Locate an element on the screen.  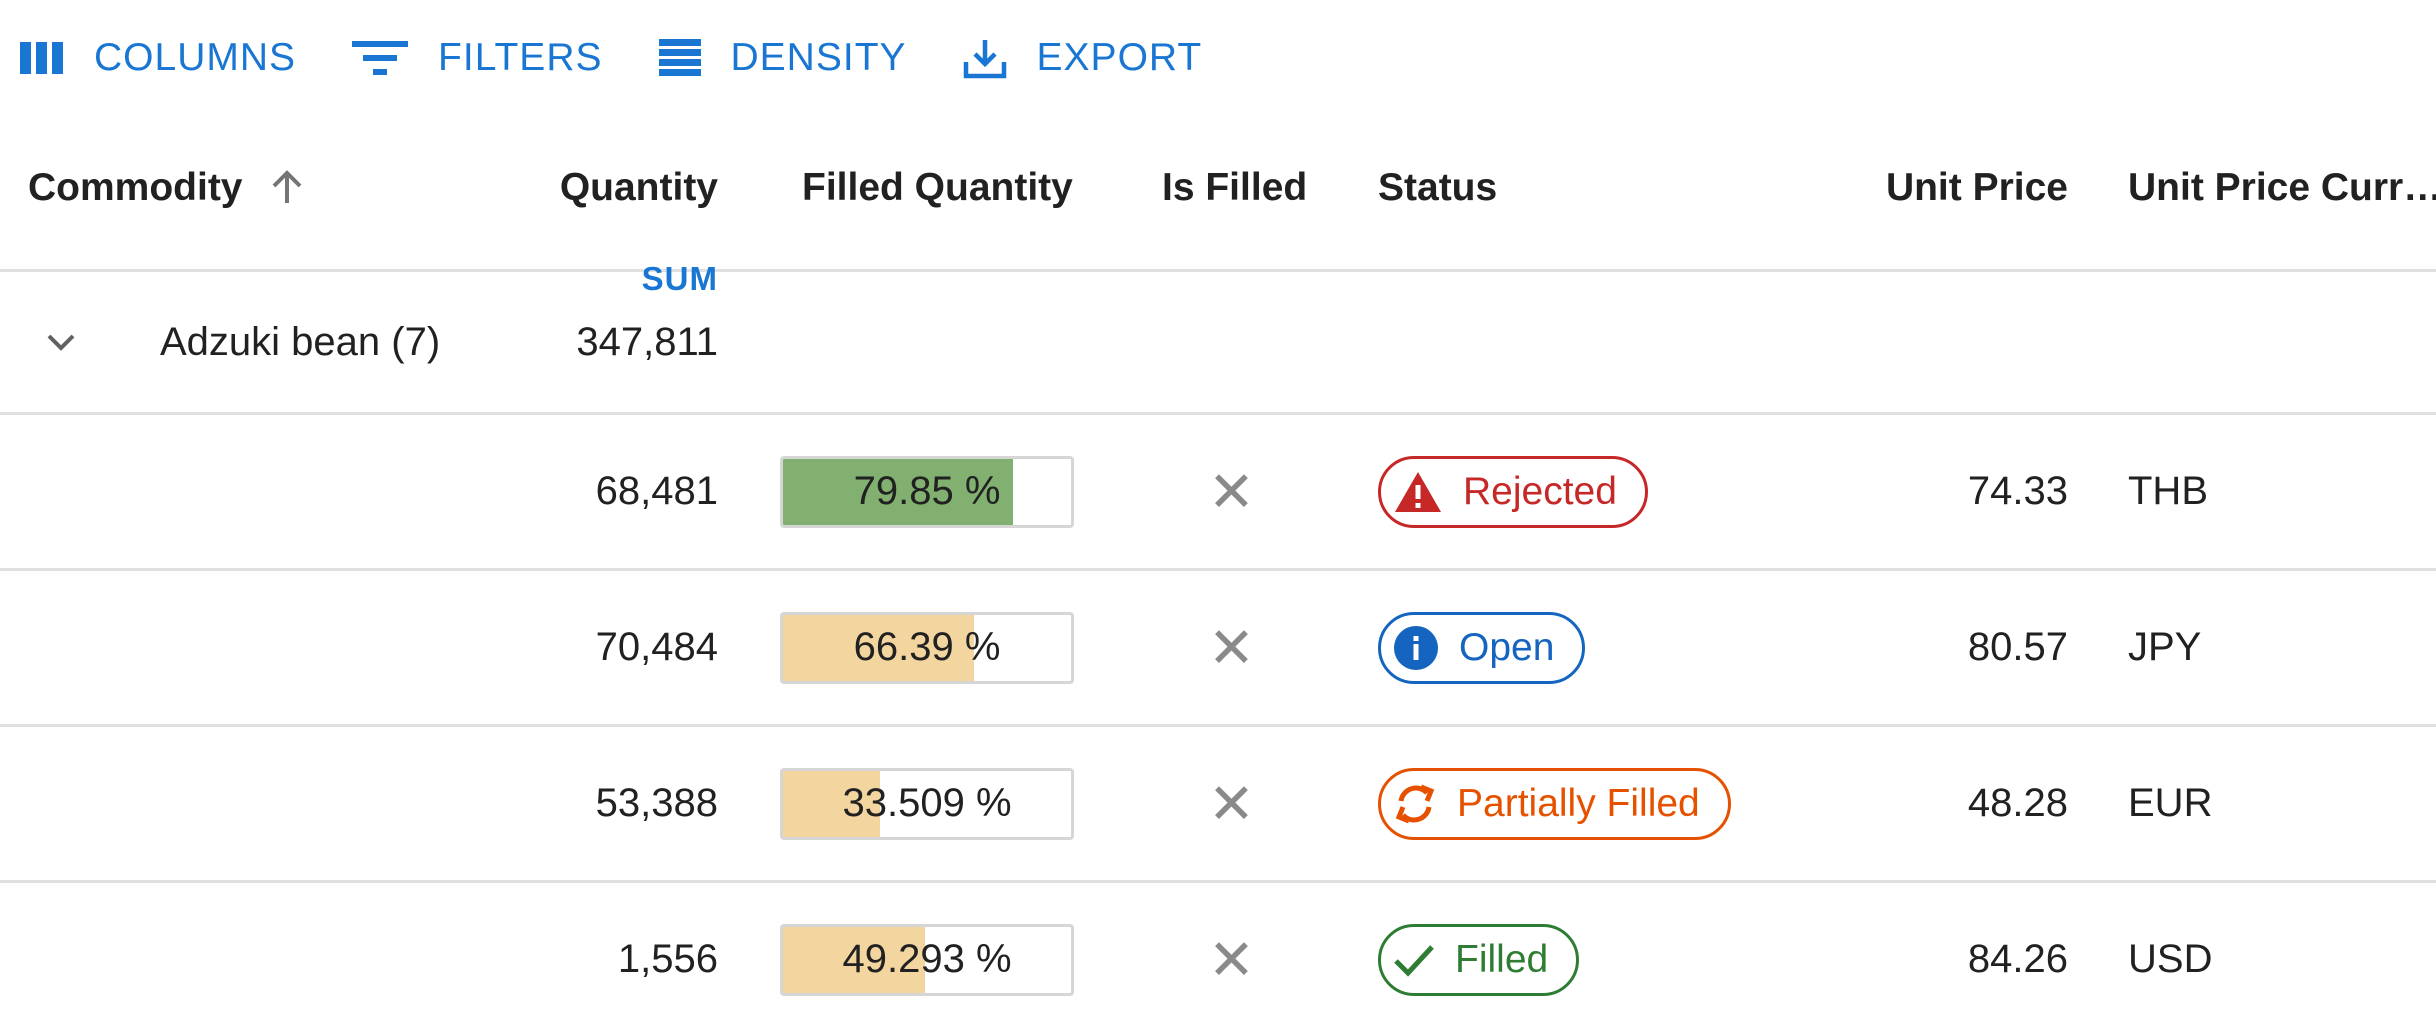
currency-cell: EUR is located at coordinates (2170, 803).